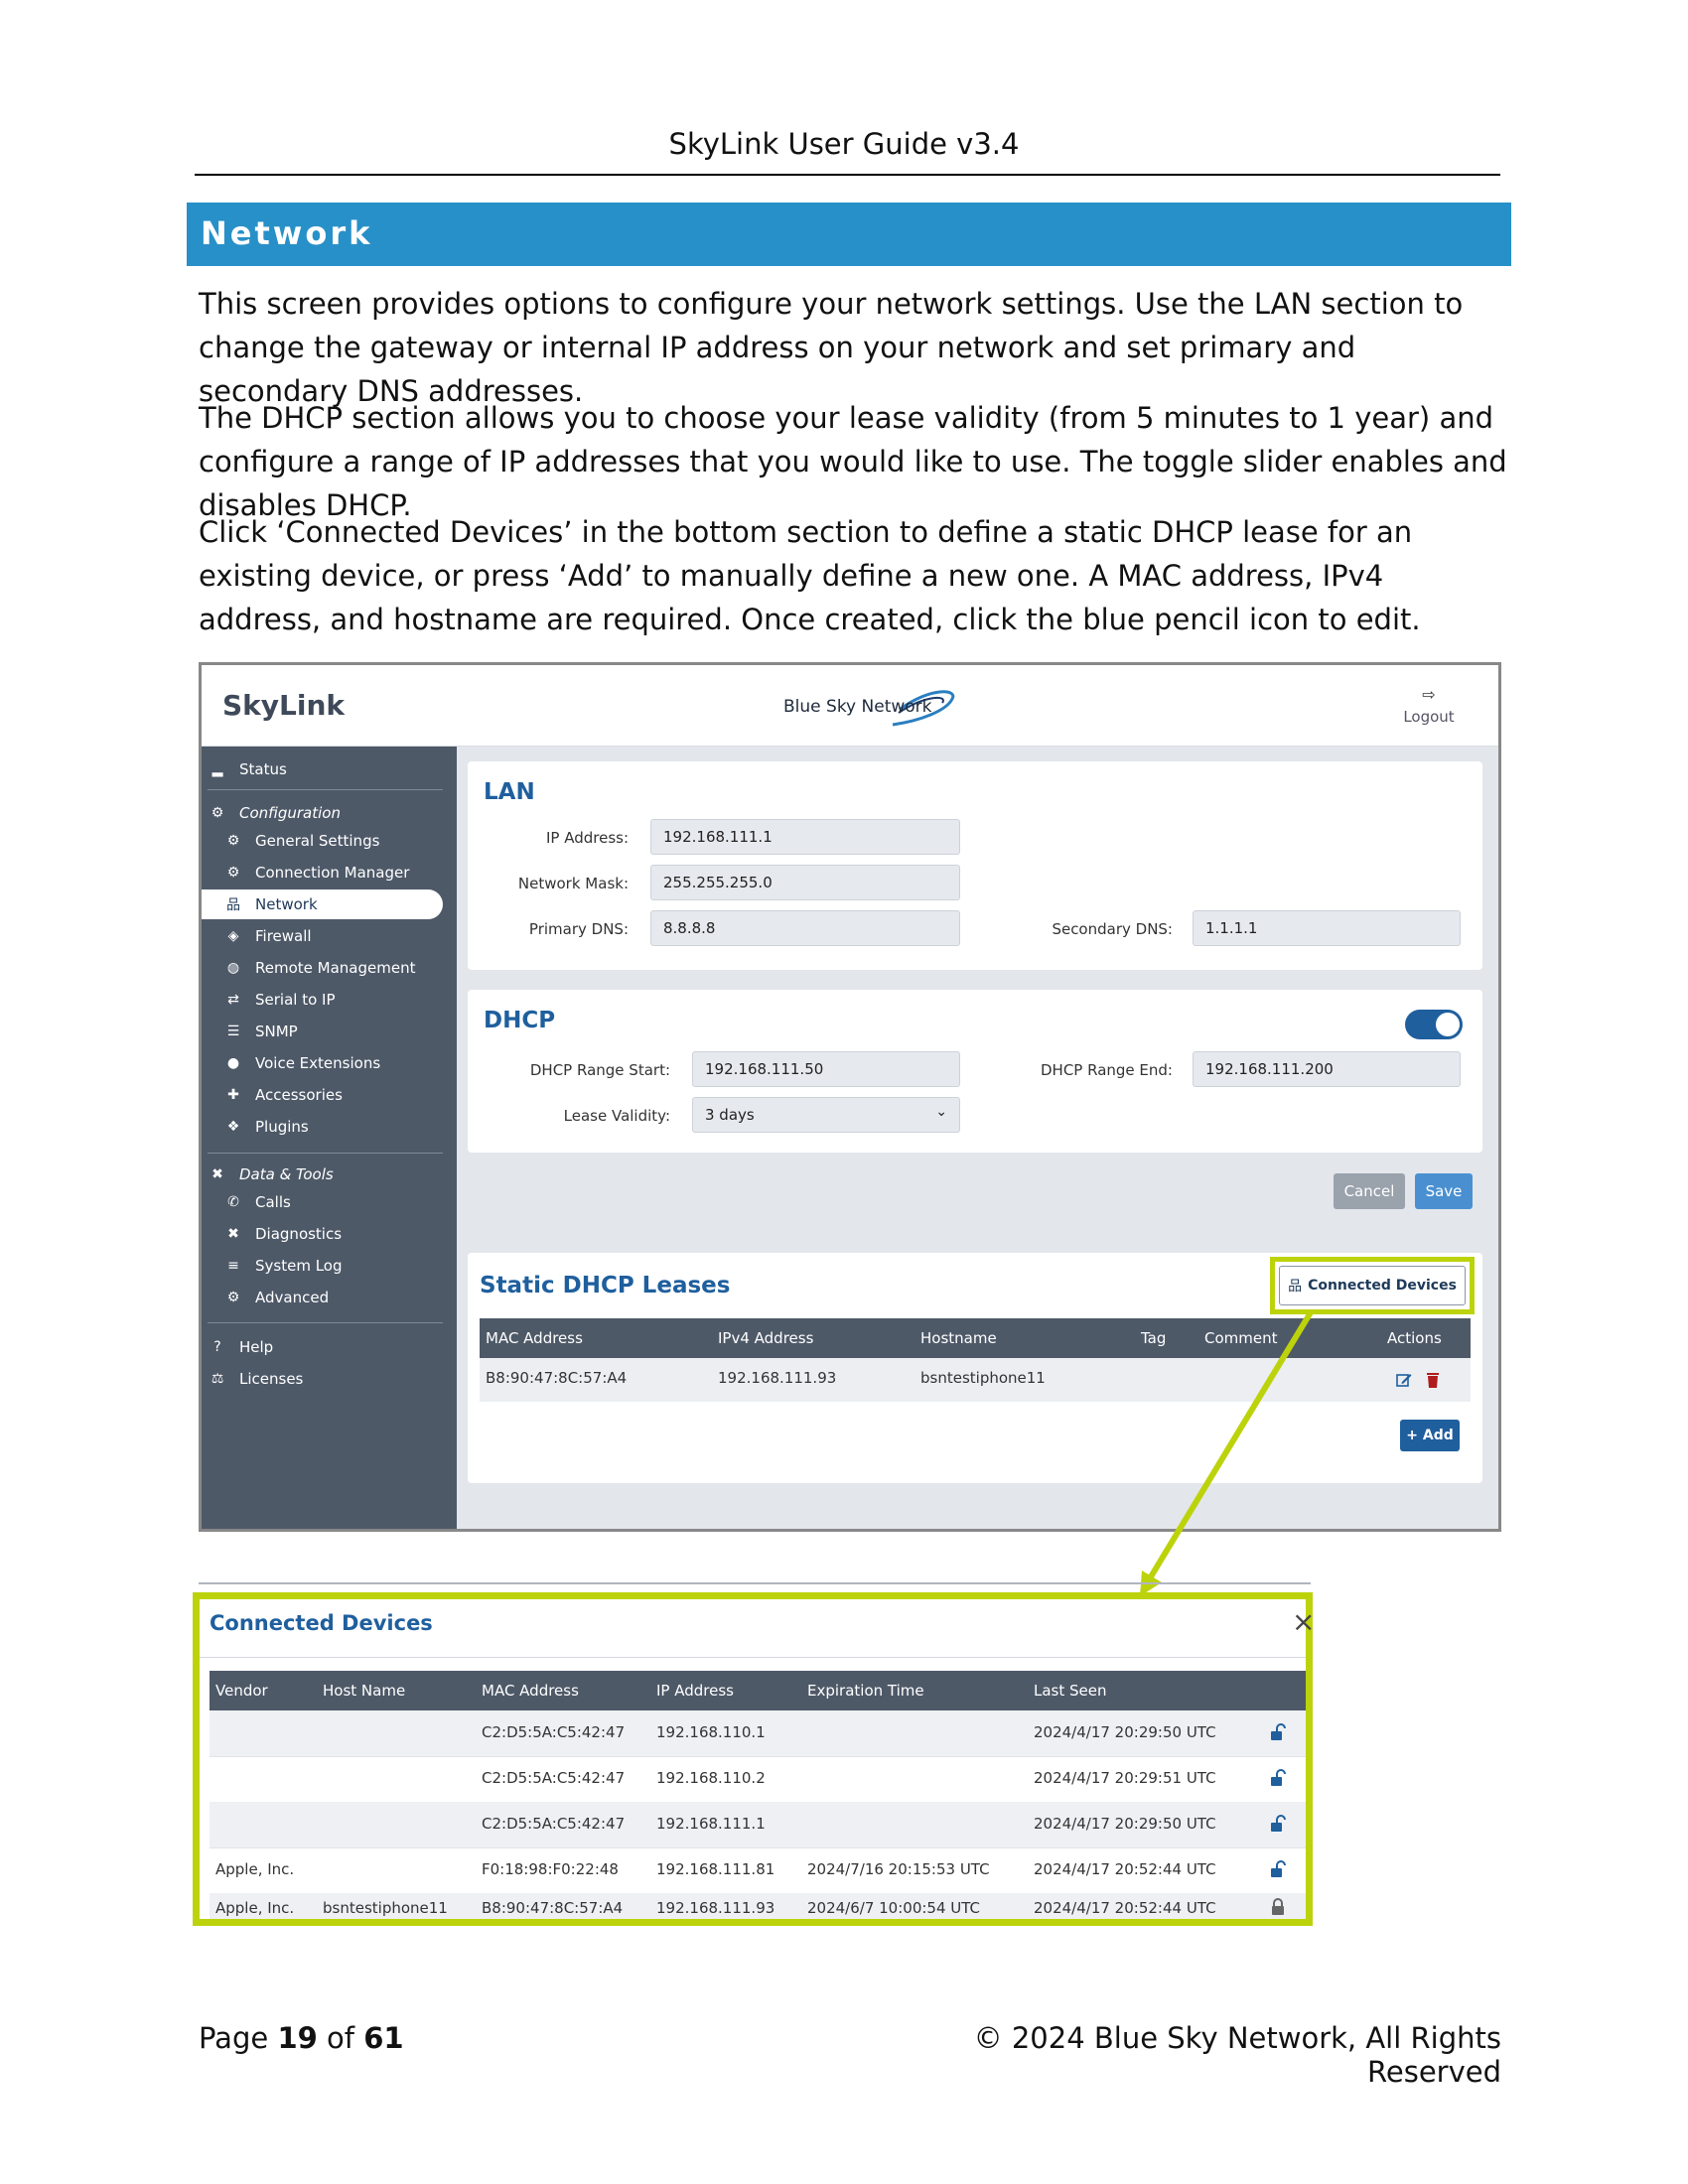 The height and width of the screenshot is (2184, 1688). Describe the element at coordinates (233, 1297) in the screenshot. I see `cog-icon: ⚙` at that location.